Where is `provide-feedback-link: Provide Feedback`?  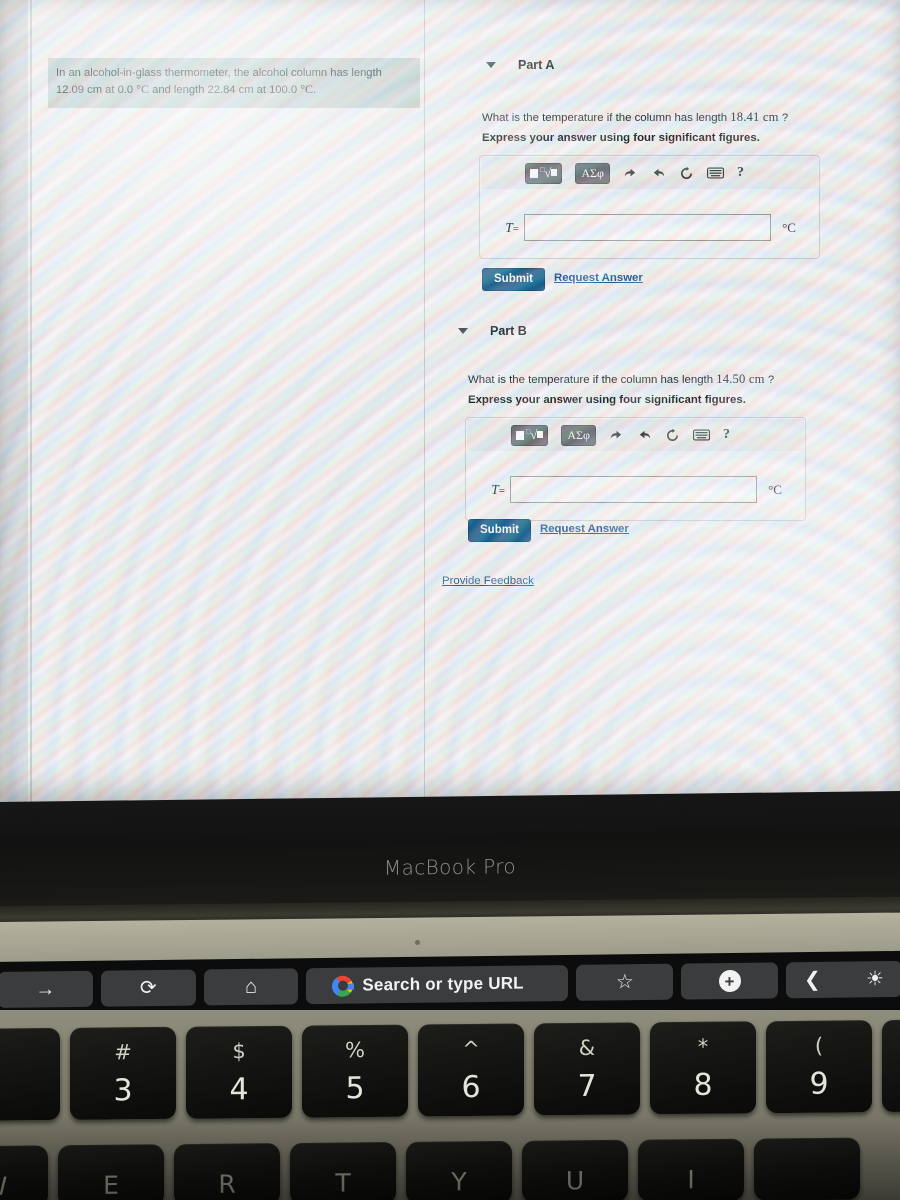
provide-feedback-link: Provide Feedback is located at coordinates (488, 581).